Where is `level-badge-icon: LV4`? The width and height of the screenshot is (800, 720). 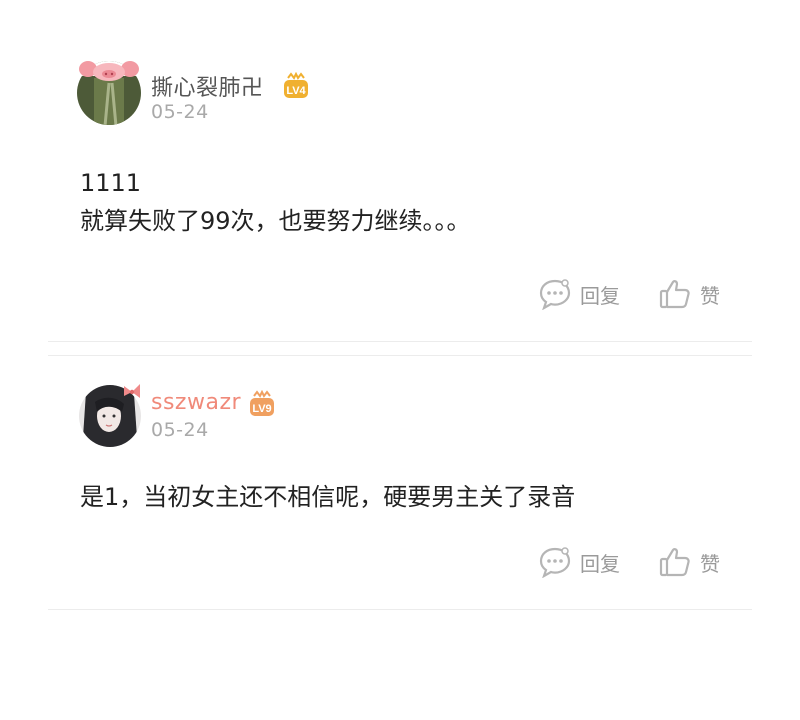 level-badge-icon: LV4 is located at coordinates (296, 87).